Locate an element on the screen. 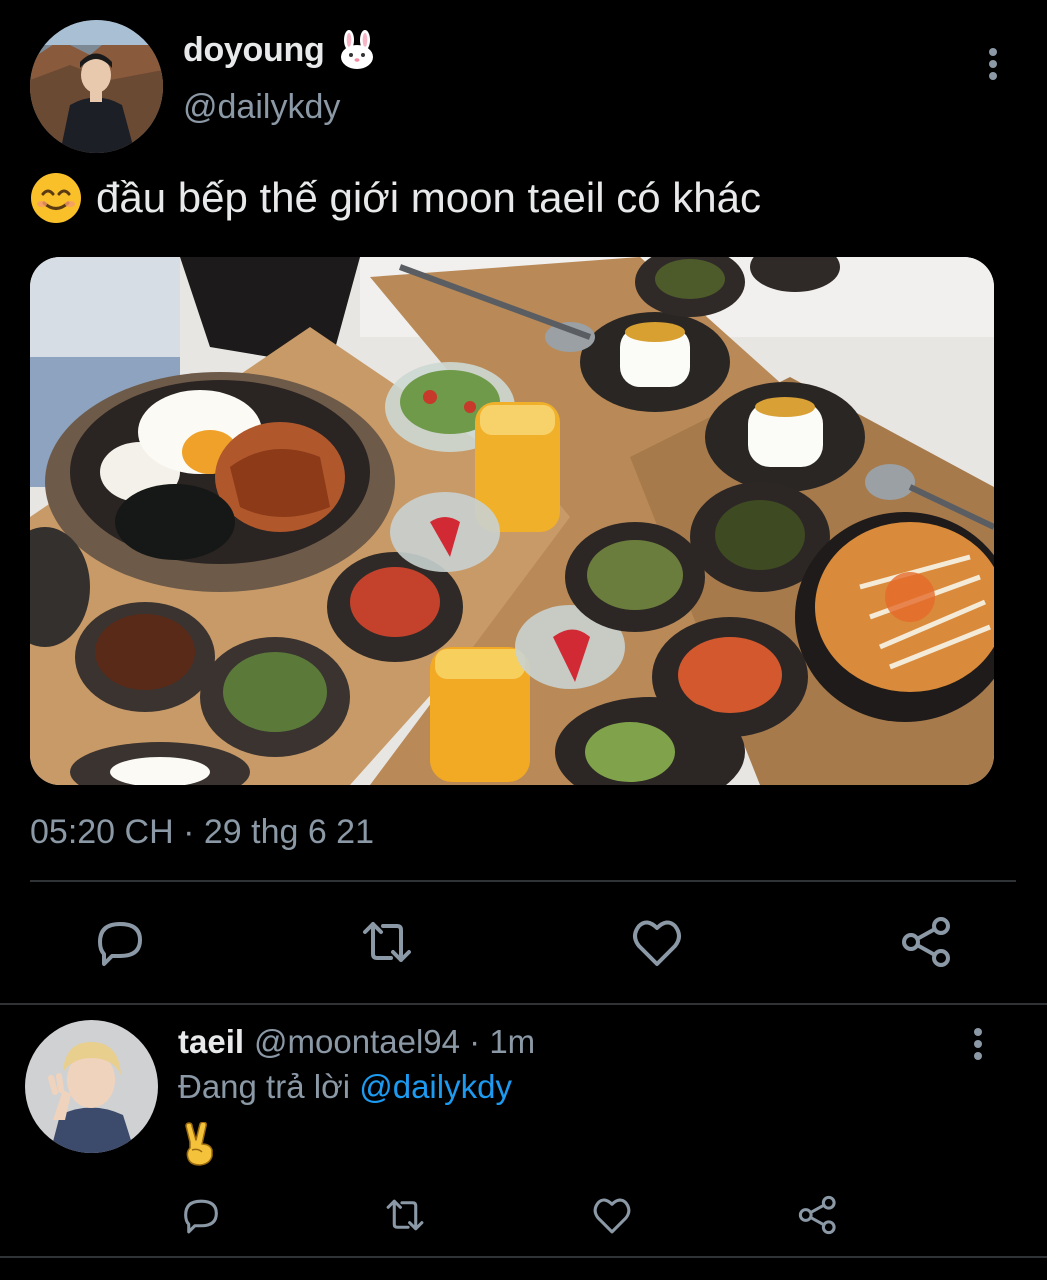 Image resolution: width=1047 pixels, height=1280 pixels. tweet-body: đầu bếp thế giới moon taeil có khác is located at coordinates (428, 197).